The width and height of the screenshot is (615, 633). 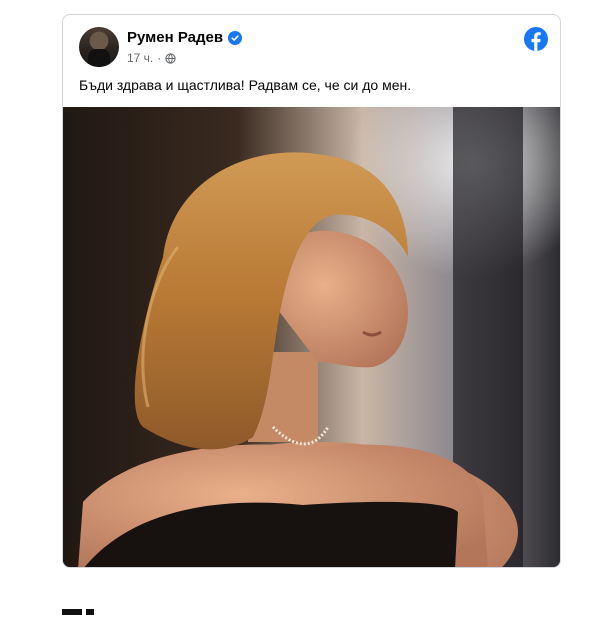 What do you see at coordinates (536, 39) in the screenshot?
I see `facebook-logo-icon` at bounding box center [536, 39].